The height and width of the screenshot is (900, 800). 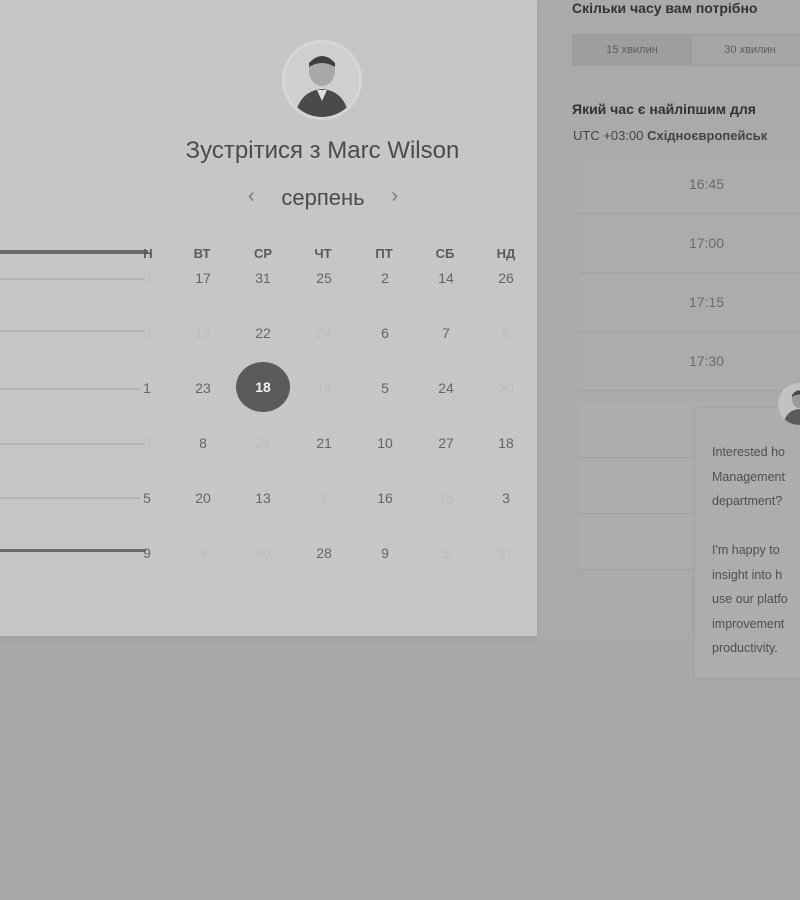 I want to click on chat-line: improvement, so click(x=748, y=623).